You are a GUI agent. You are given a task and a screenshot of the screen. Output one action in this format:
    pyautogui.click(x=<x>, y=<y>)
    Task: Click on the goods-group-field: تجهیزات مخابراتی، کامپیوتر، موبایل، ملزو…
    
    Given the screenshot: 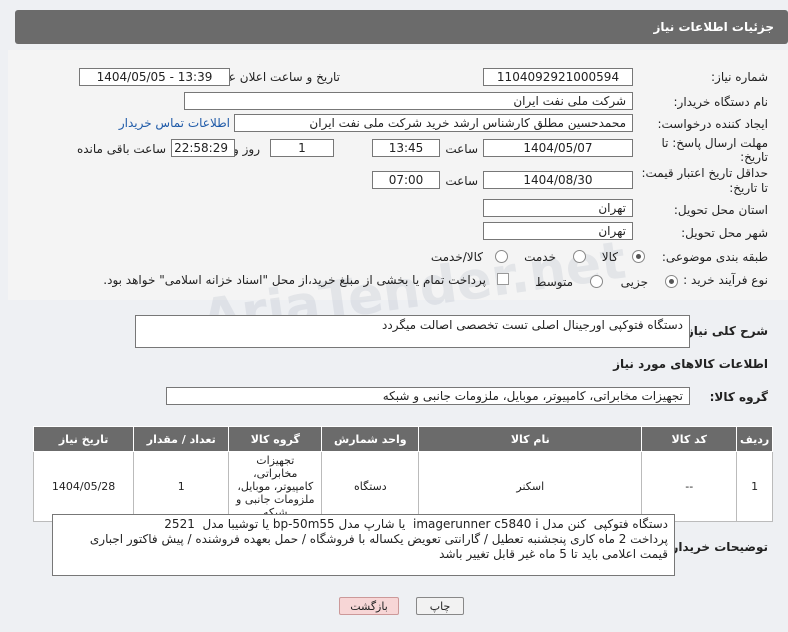 What is the action you would take?
    pyautogui.click(x=428, y=396)
    